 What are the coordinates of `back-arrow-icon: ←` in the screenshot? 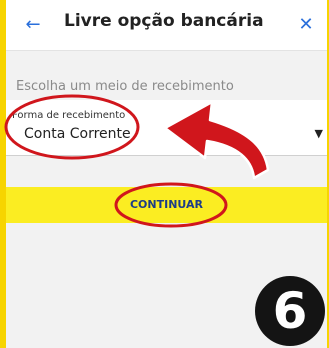 It's located at (33, 25).